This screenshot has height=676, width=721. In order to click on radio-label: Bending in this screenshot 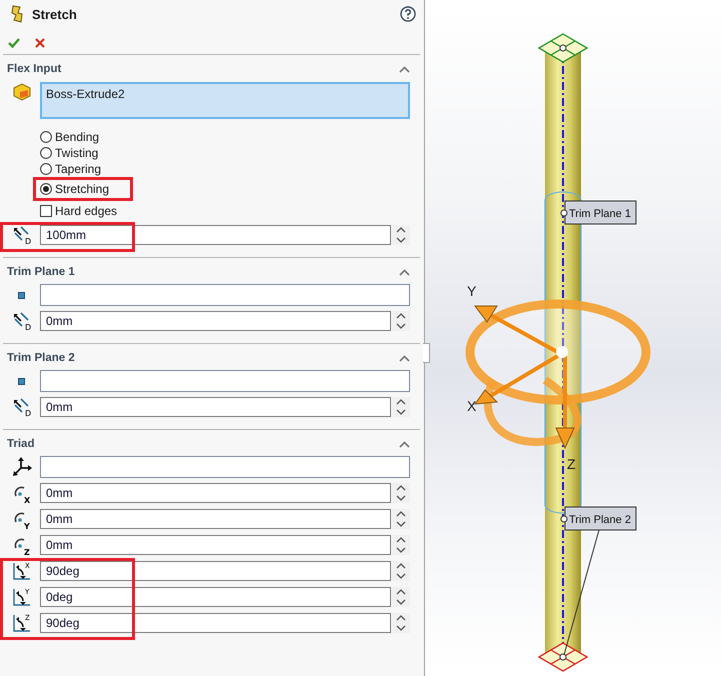, I will do `click(77, 137)`.